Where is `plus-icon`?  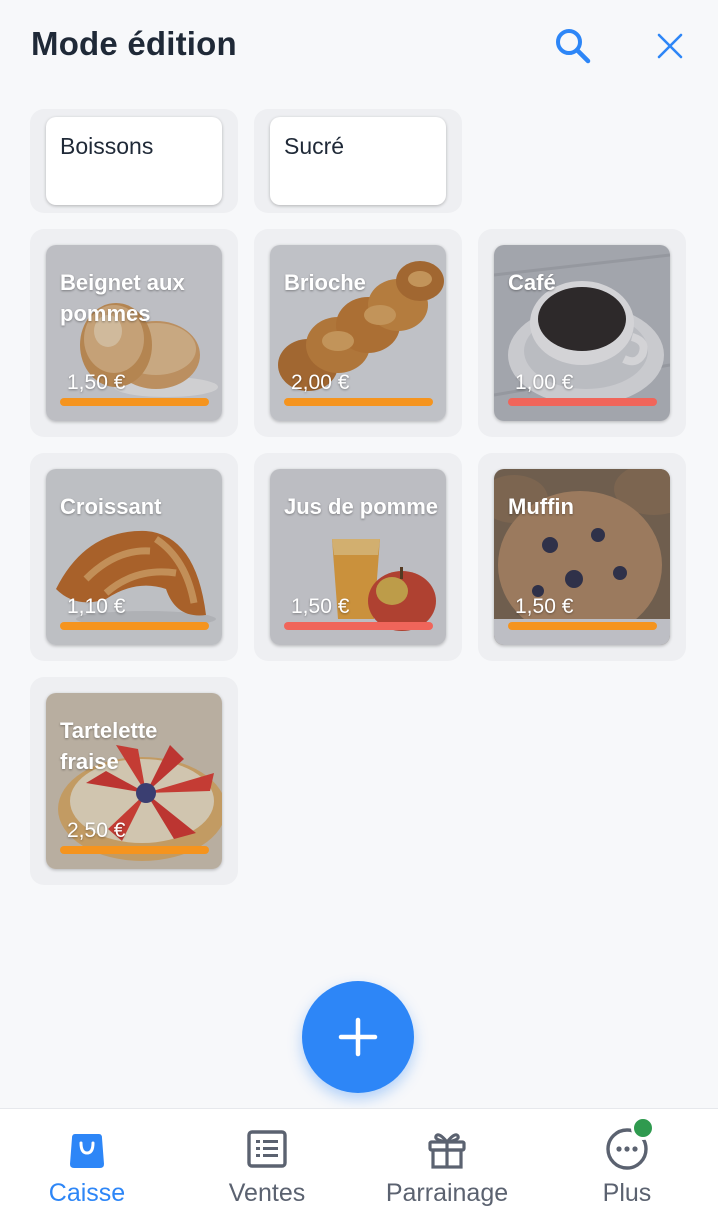 plus-icon is located at coordinates (358, 1037).